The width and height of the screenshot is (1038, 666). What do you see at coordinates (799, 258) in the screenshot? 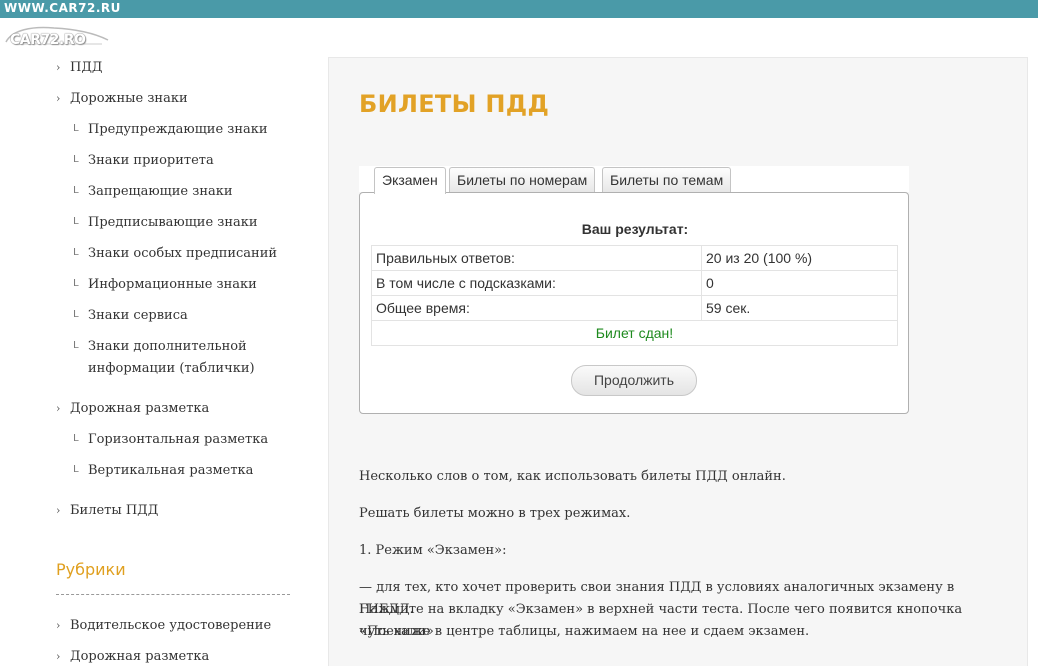
I see `result-value-correct: 20 из 20 (100 %)` at bounding box center [799, 258].